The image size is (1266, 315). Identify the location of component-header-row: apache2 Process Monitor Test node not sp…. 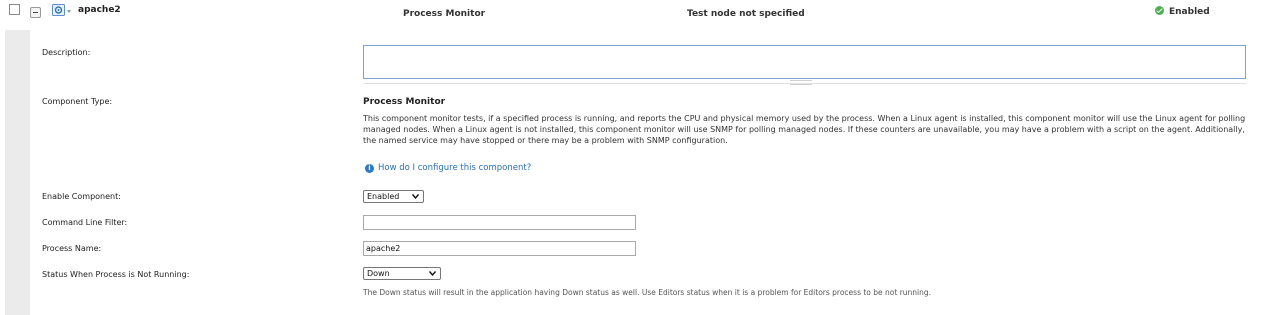
(633, 15).